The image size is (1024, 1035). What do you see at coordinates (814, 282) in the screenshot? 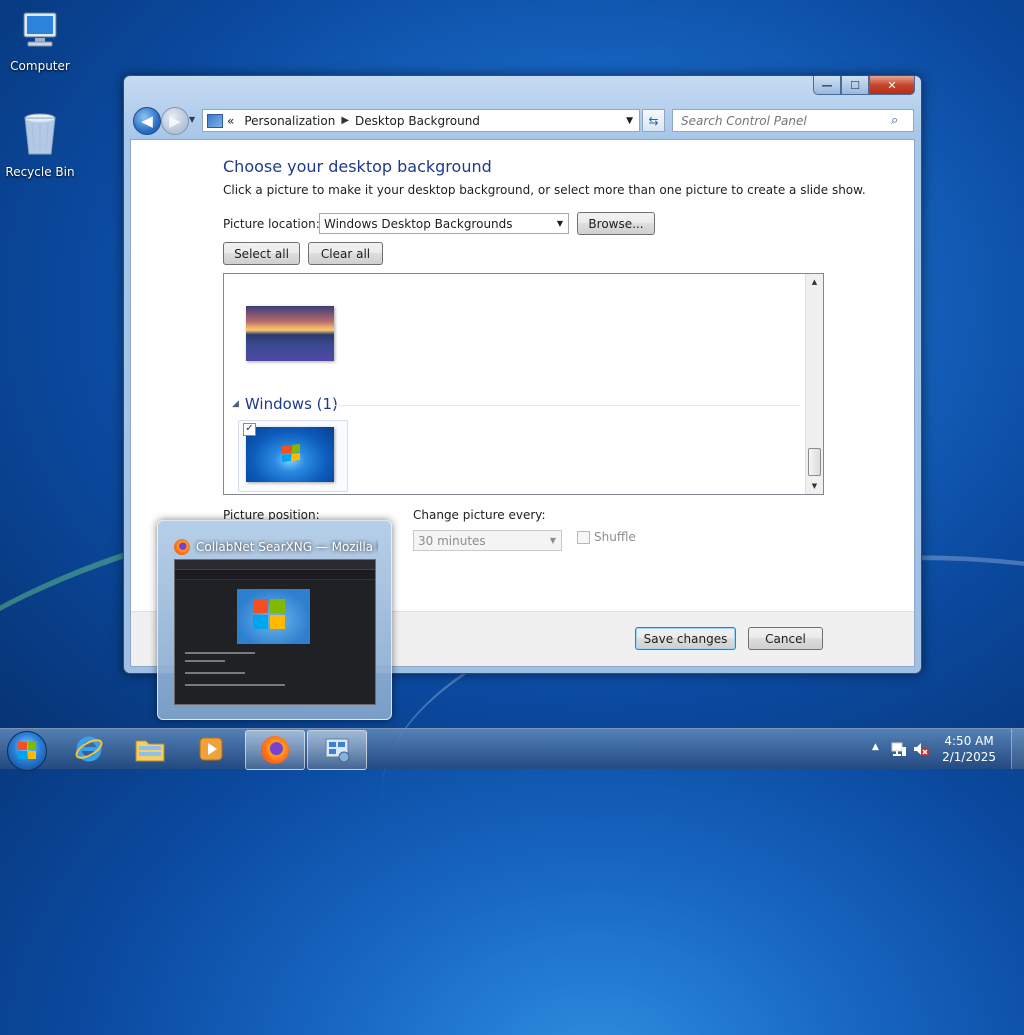
I see `scroll-up-icon: ▲` at bounding box center [814, 282].